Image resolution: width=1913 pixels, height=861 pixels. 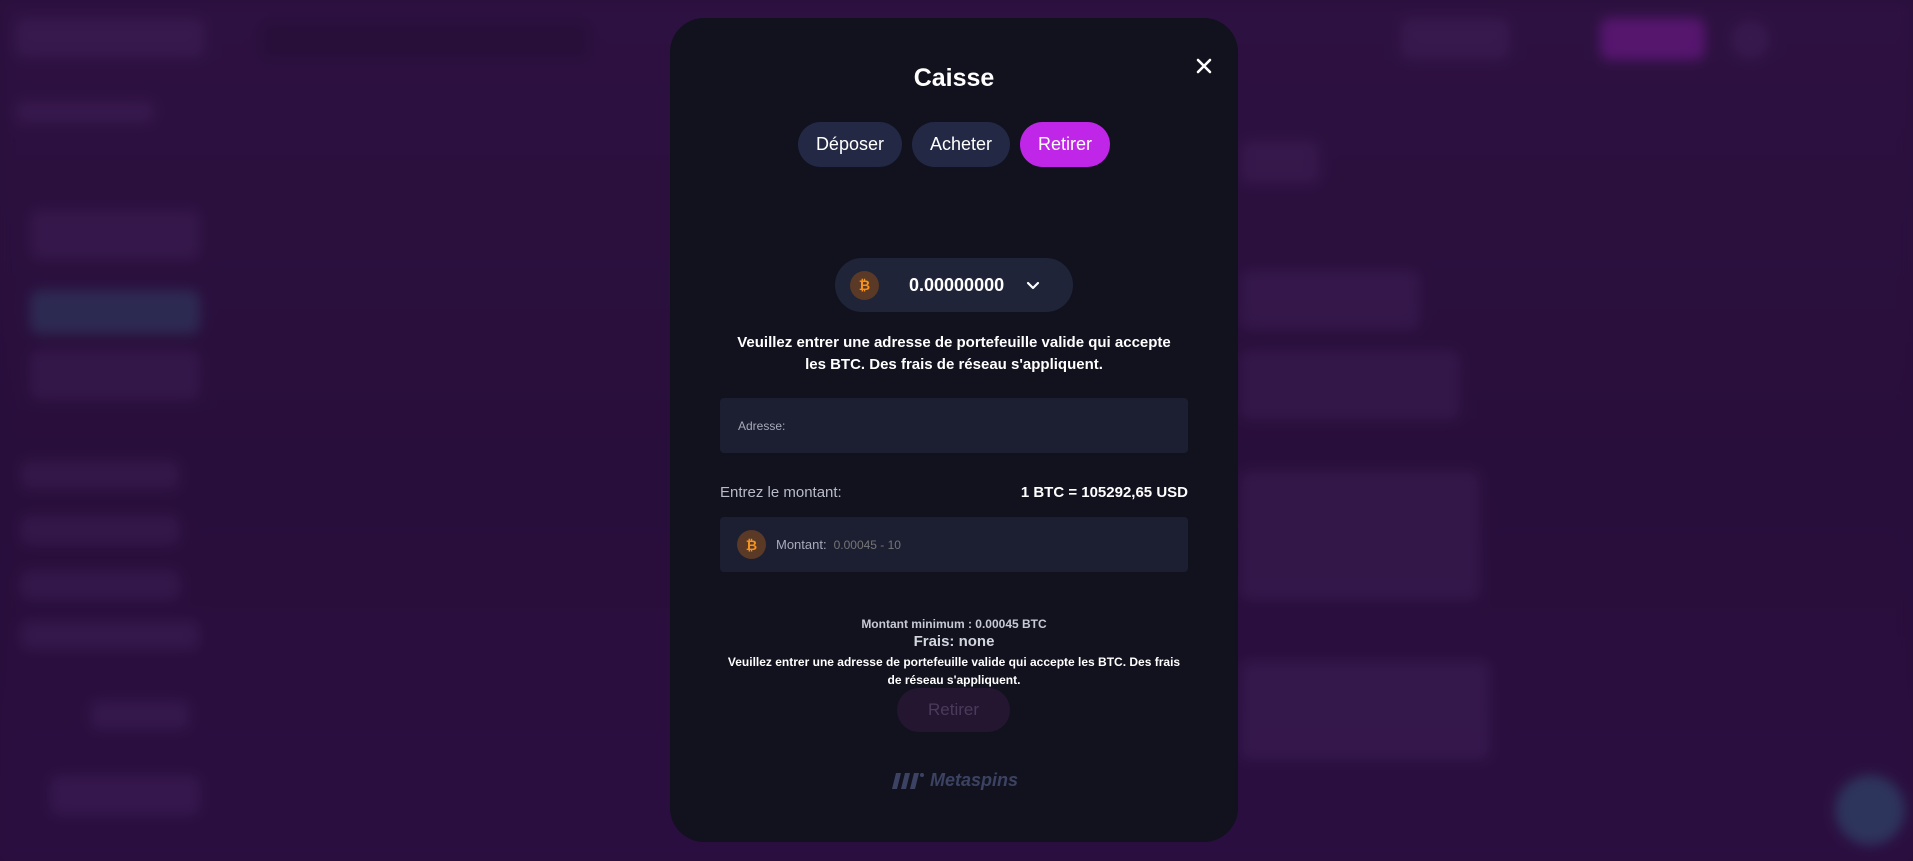 What do you see at coordinates (1104, 492) in the screenshot?
I see `exchange-rate: 1 BTC = 105292,65 USD` at bounding box center [1104, 492].